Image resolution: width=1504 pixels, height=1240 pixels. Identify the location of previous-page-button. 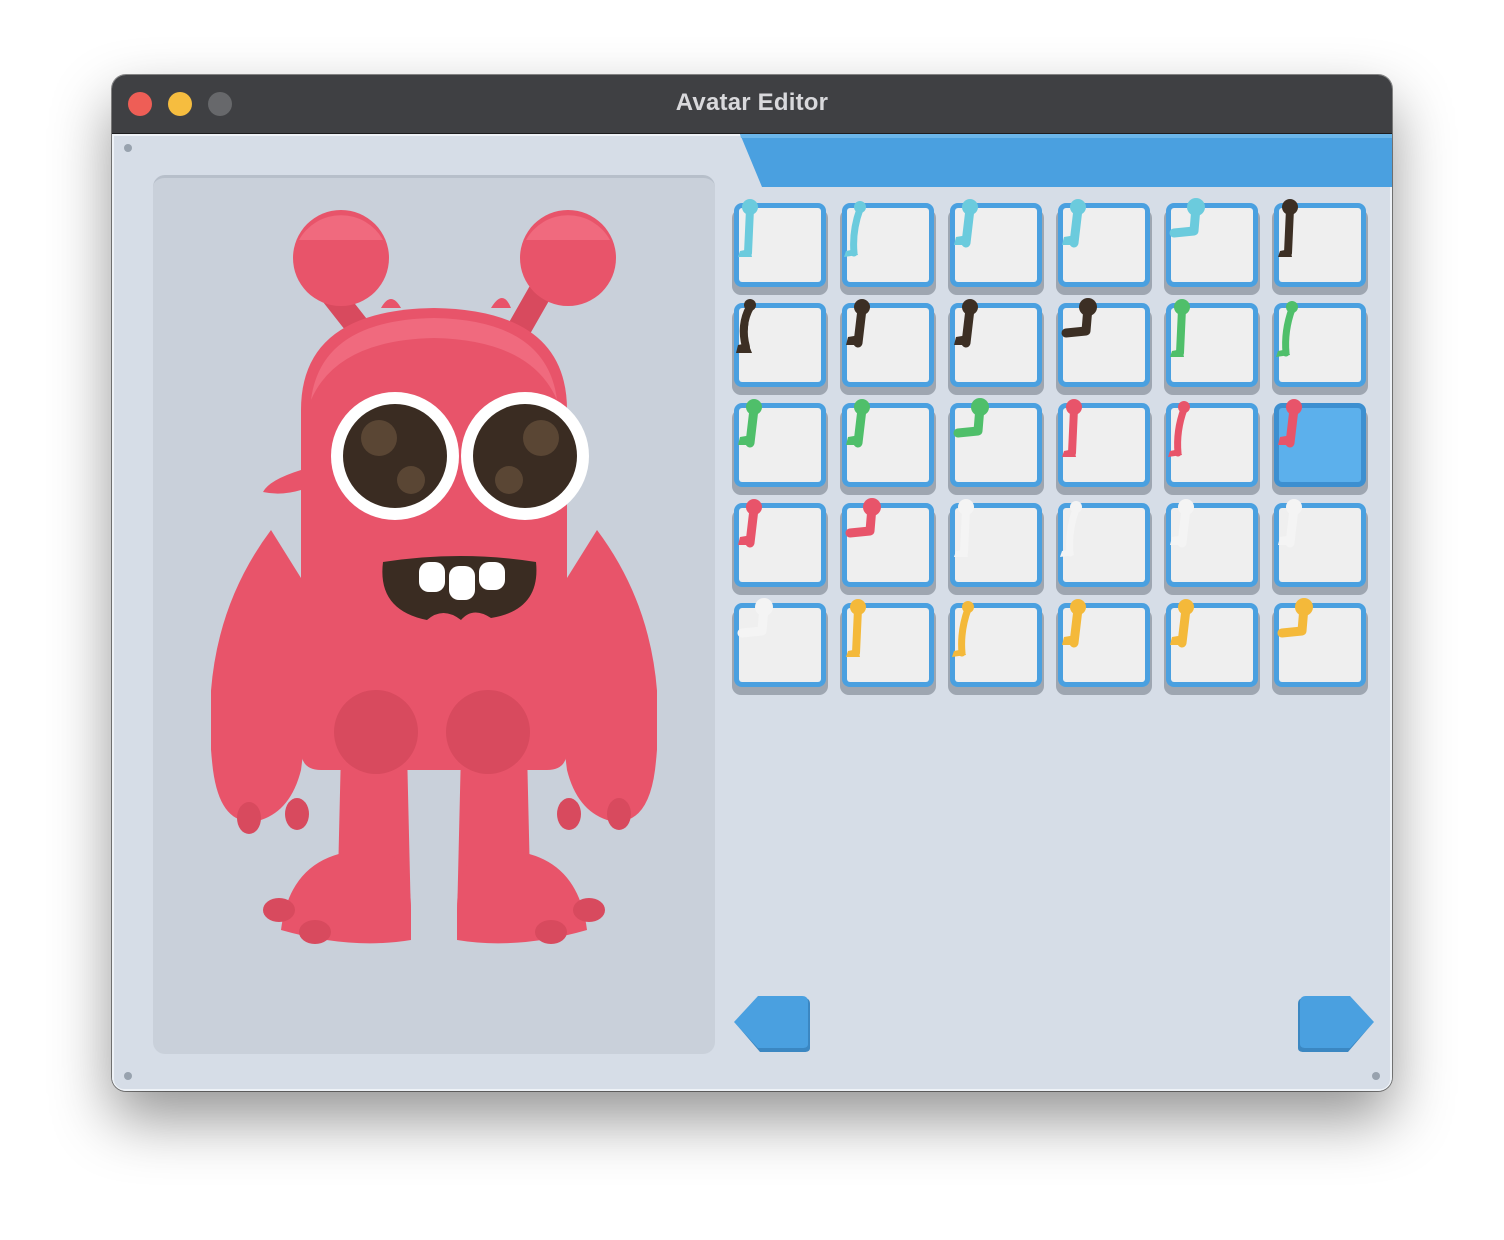
(772, 1024).